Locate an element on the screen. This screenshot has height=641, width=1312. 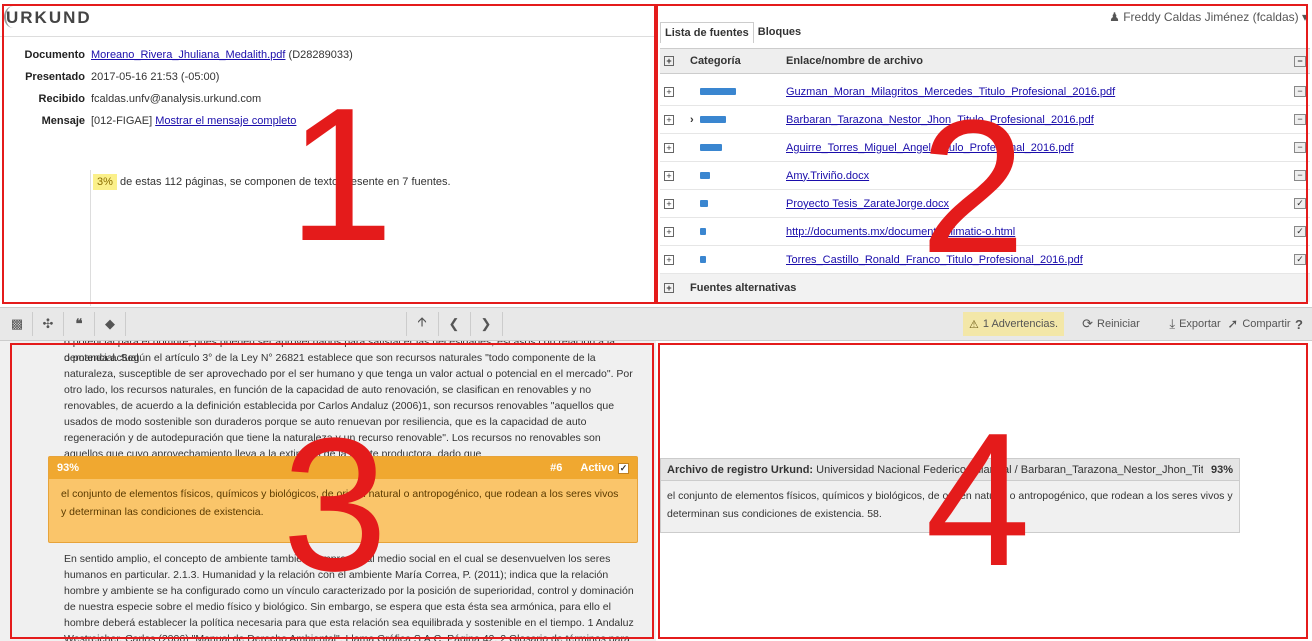
share-icon: ➚ is located at coordinates (1233, 323).